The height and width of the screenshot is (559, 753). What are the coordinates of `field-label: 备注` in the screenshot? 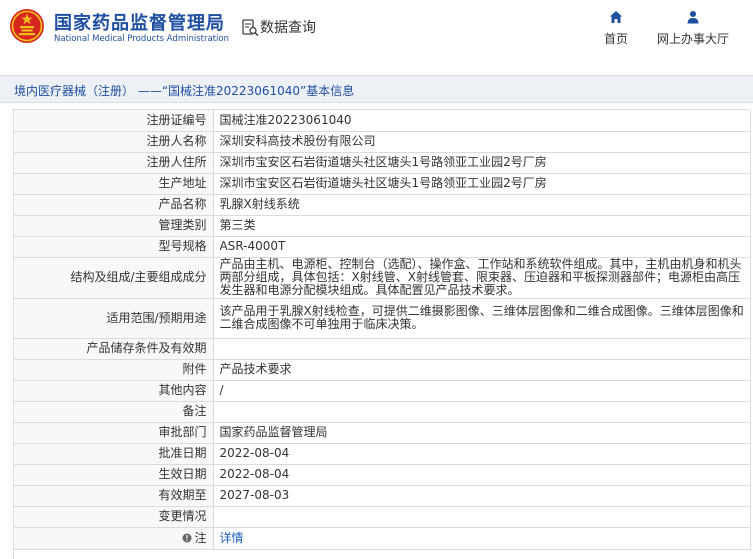 It's located at (114, 412).